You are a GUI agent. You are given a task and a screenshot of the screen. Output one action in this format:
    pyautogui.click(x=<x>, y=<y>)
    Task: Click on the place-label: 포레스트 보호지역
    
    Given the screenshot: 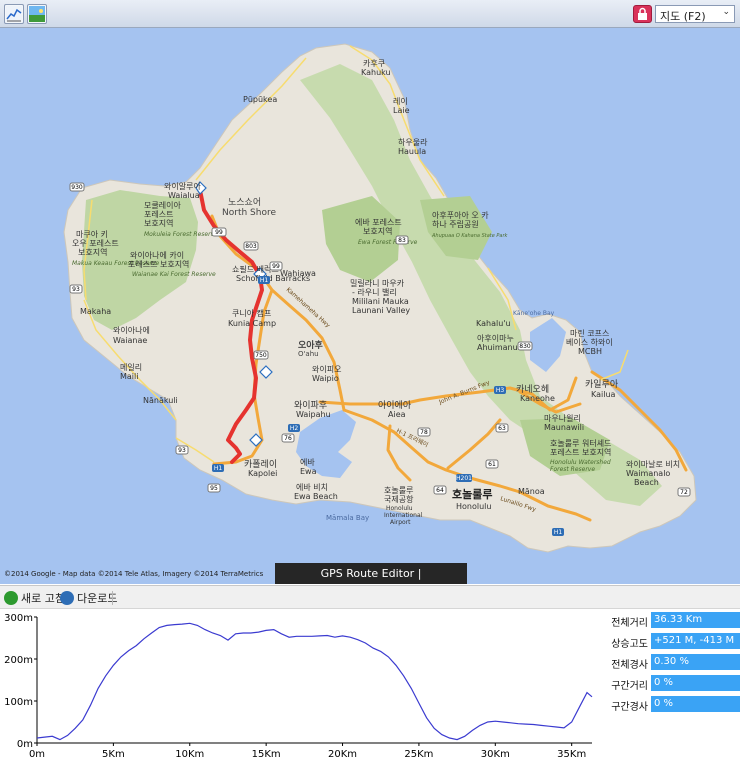 What is the action you would take?
    pyautogui.click(x=580, y=452)
    